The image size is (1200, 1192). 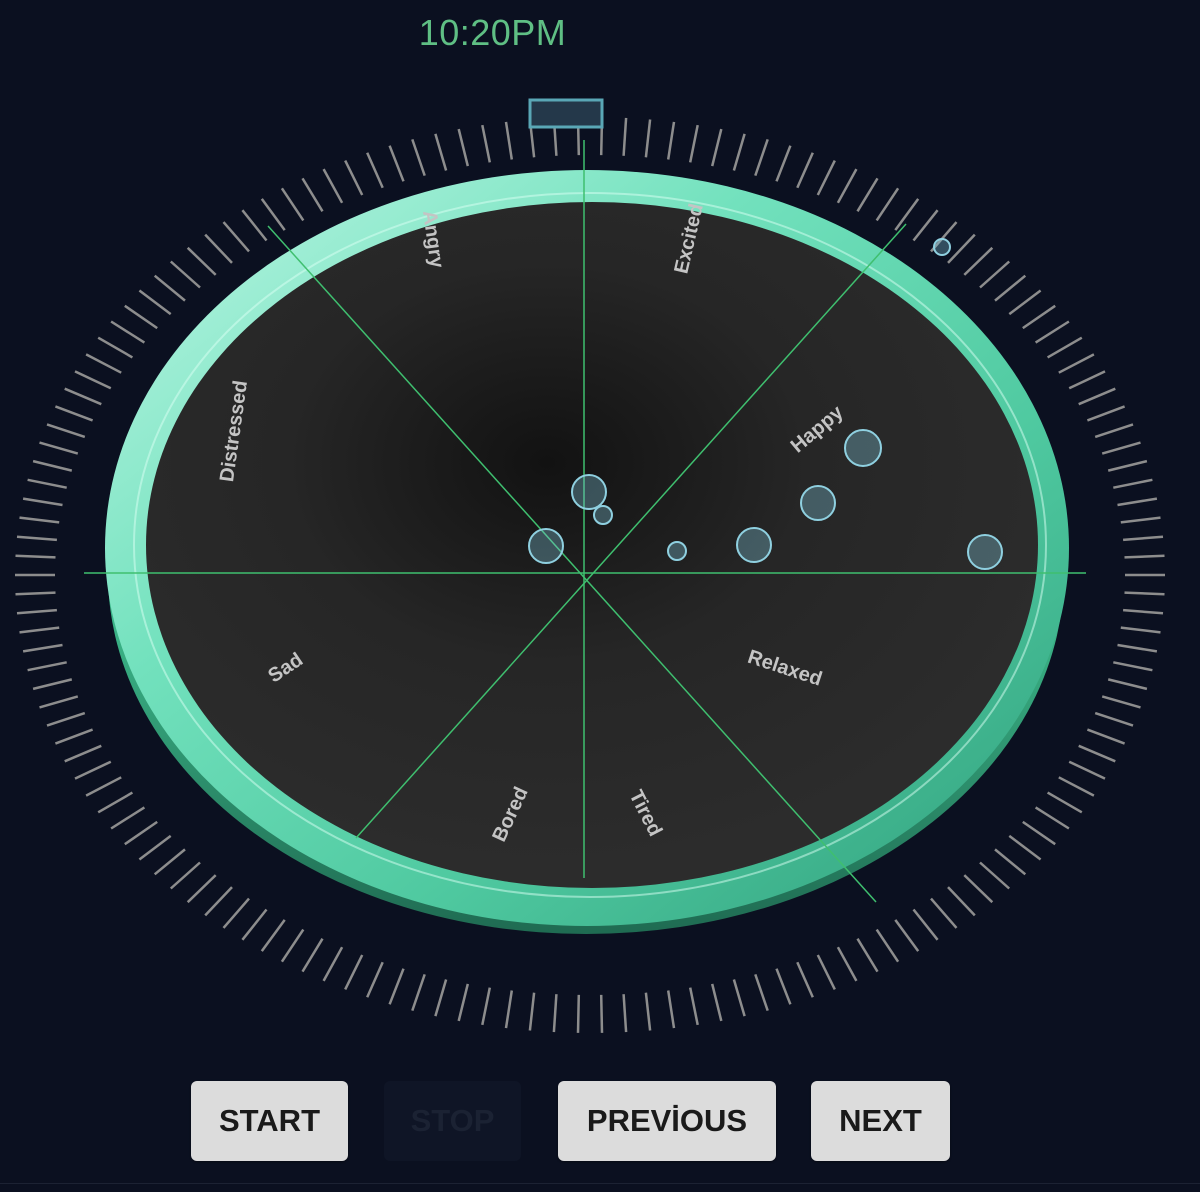 What do you see at coordinates (269, 1121) in the screenshot?
I see `start-button: START` at bounding box center [269, 1121].